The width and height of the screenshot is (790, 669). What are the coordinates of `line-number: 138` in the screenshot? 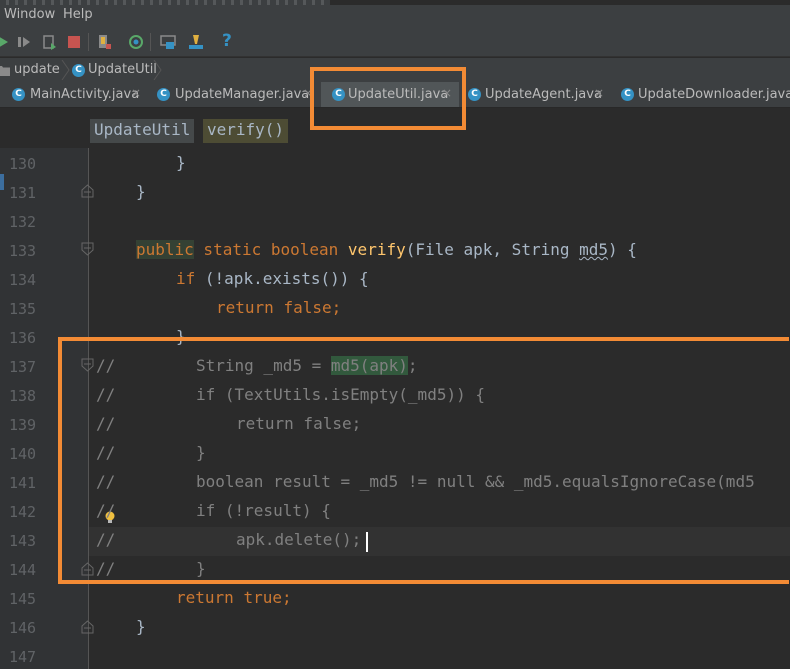 It's located at (23, 396).